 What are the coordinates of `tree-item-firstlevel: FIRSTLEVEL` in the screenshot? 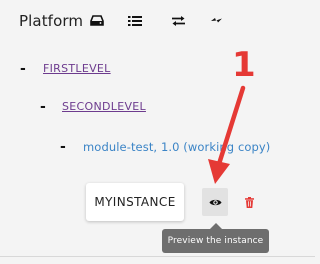 It's located at (77, 68).